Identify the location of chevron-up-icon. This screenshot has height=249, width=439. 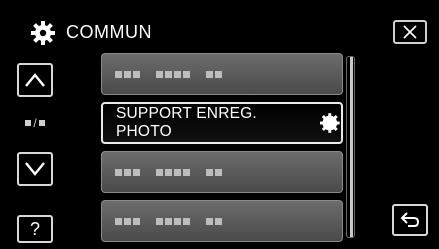
(35, 80).